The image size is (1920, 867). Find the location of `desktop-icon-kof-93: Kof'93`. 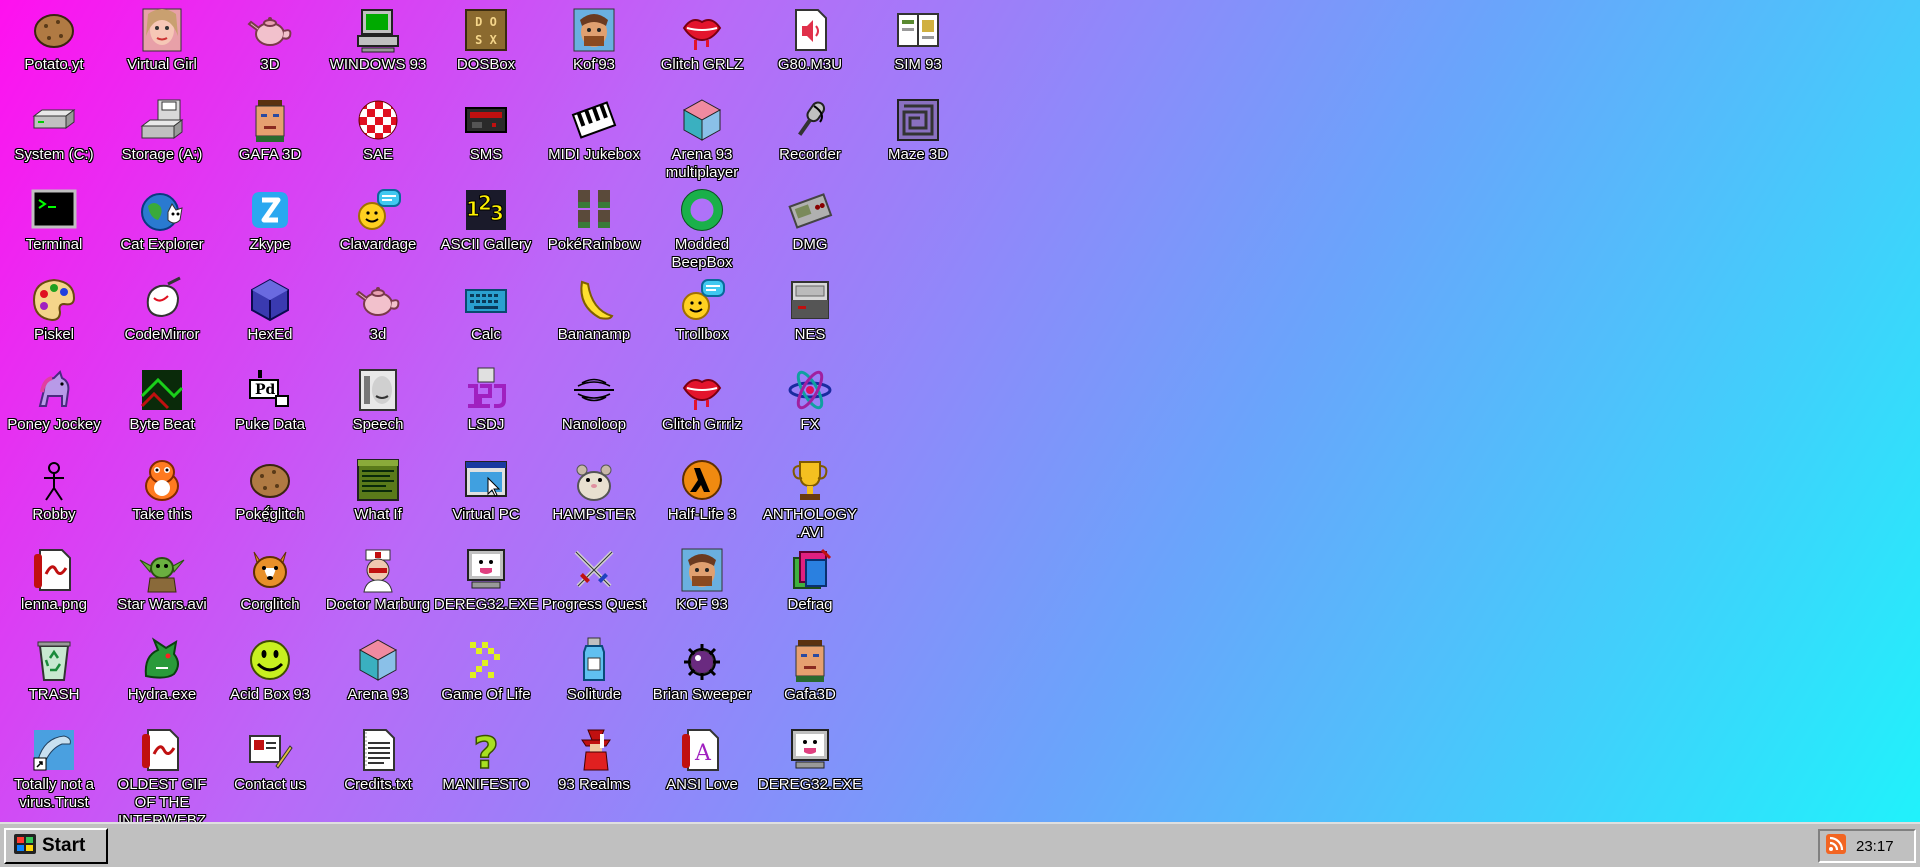

desktop-icon-kof-93: Kof'93 is located at coordinates (594, 40).